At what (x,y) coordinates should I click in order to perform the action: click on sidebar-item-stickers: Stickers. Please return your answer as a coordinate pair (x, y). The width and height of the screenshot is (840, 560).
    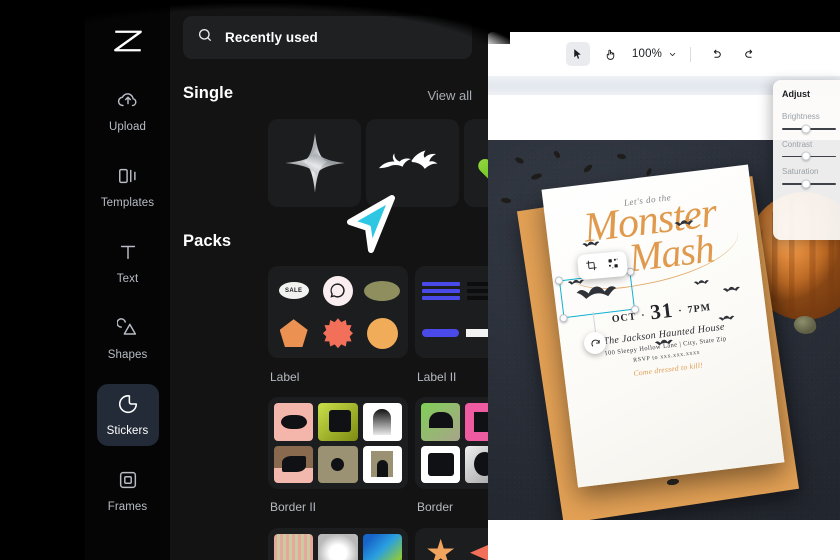
    Looking at the image, I should click on (127, 415).